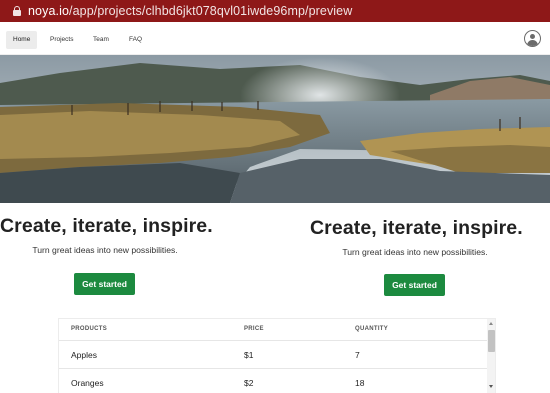 This screenshot has width=550, height=393. Describe the element at coordinates (360, 383) in the screenshot. I see `cell-quantity: 18` at that location.